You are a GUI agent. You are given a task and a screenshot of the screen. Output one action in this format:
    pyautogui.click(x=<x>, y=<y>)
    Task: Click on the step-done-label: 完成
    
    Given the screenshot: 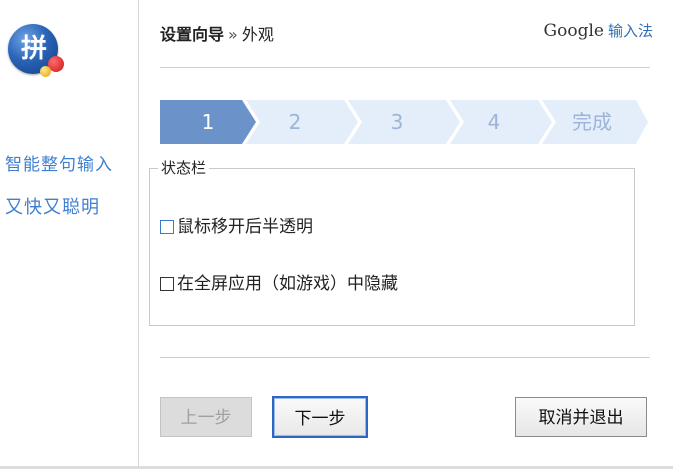 What is the action you would take?
    pyautogui.click(x=592, y=122)
    